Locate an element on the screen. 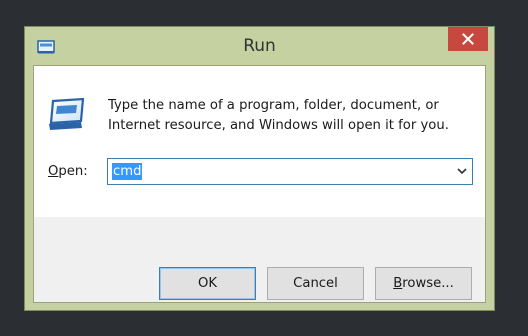  open-label-accelerator: O is located at coordinates (53, 171).